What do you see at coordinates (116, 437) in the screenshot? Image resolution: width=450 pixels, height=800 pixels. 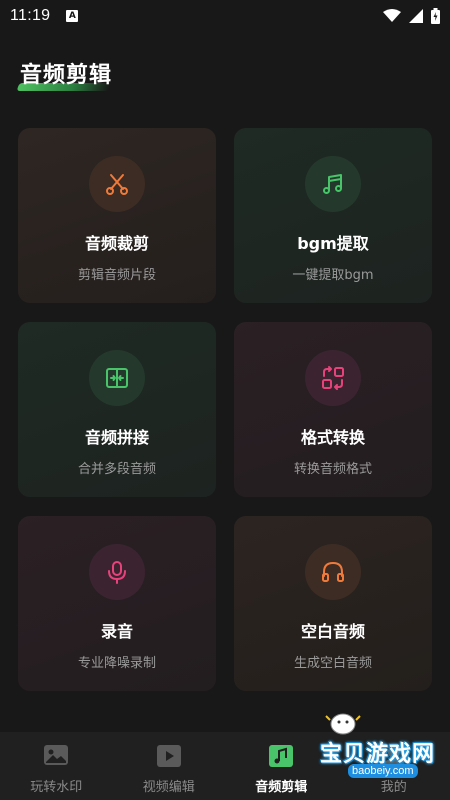 I see `card-title: 音频拼接` at bounding box center [116, 437].